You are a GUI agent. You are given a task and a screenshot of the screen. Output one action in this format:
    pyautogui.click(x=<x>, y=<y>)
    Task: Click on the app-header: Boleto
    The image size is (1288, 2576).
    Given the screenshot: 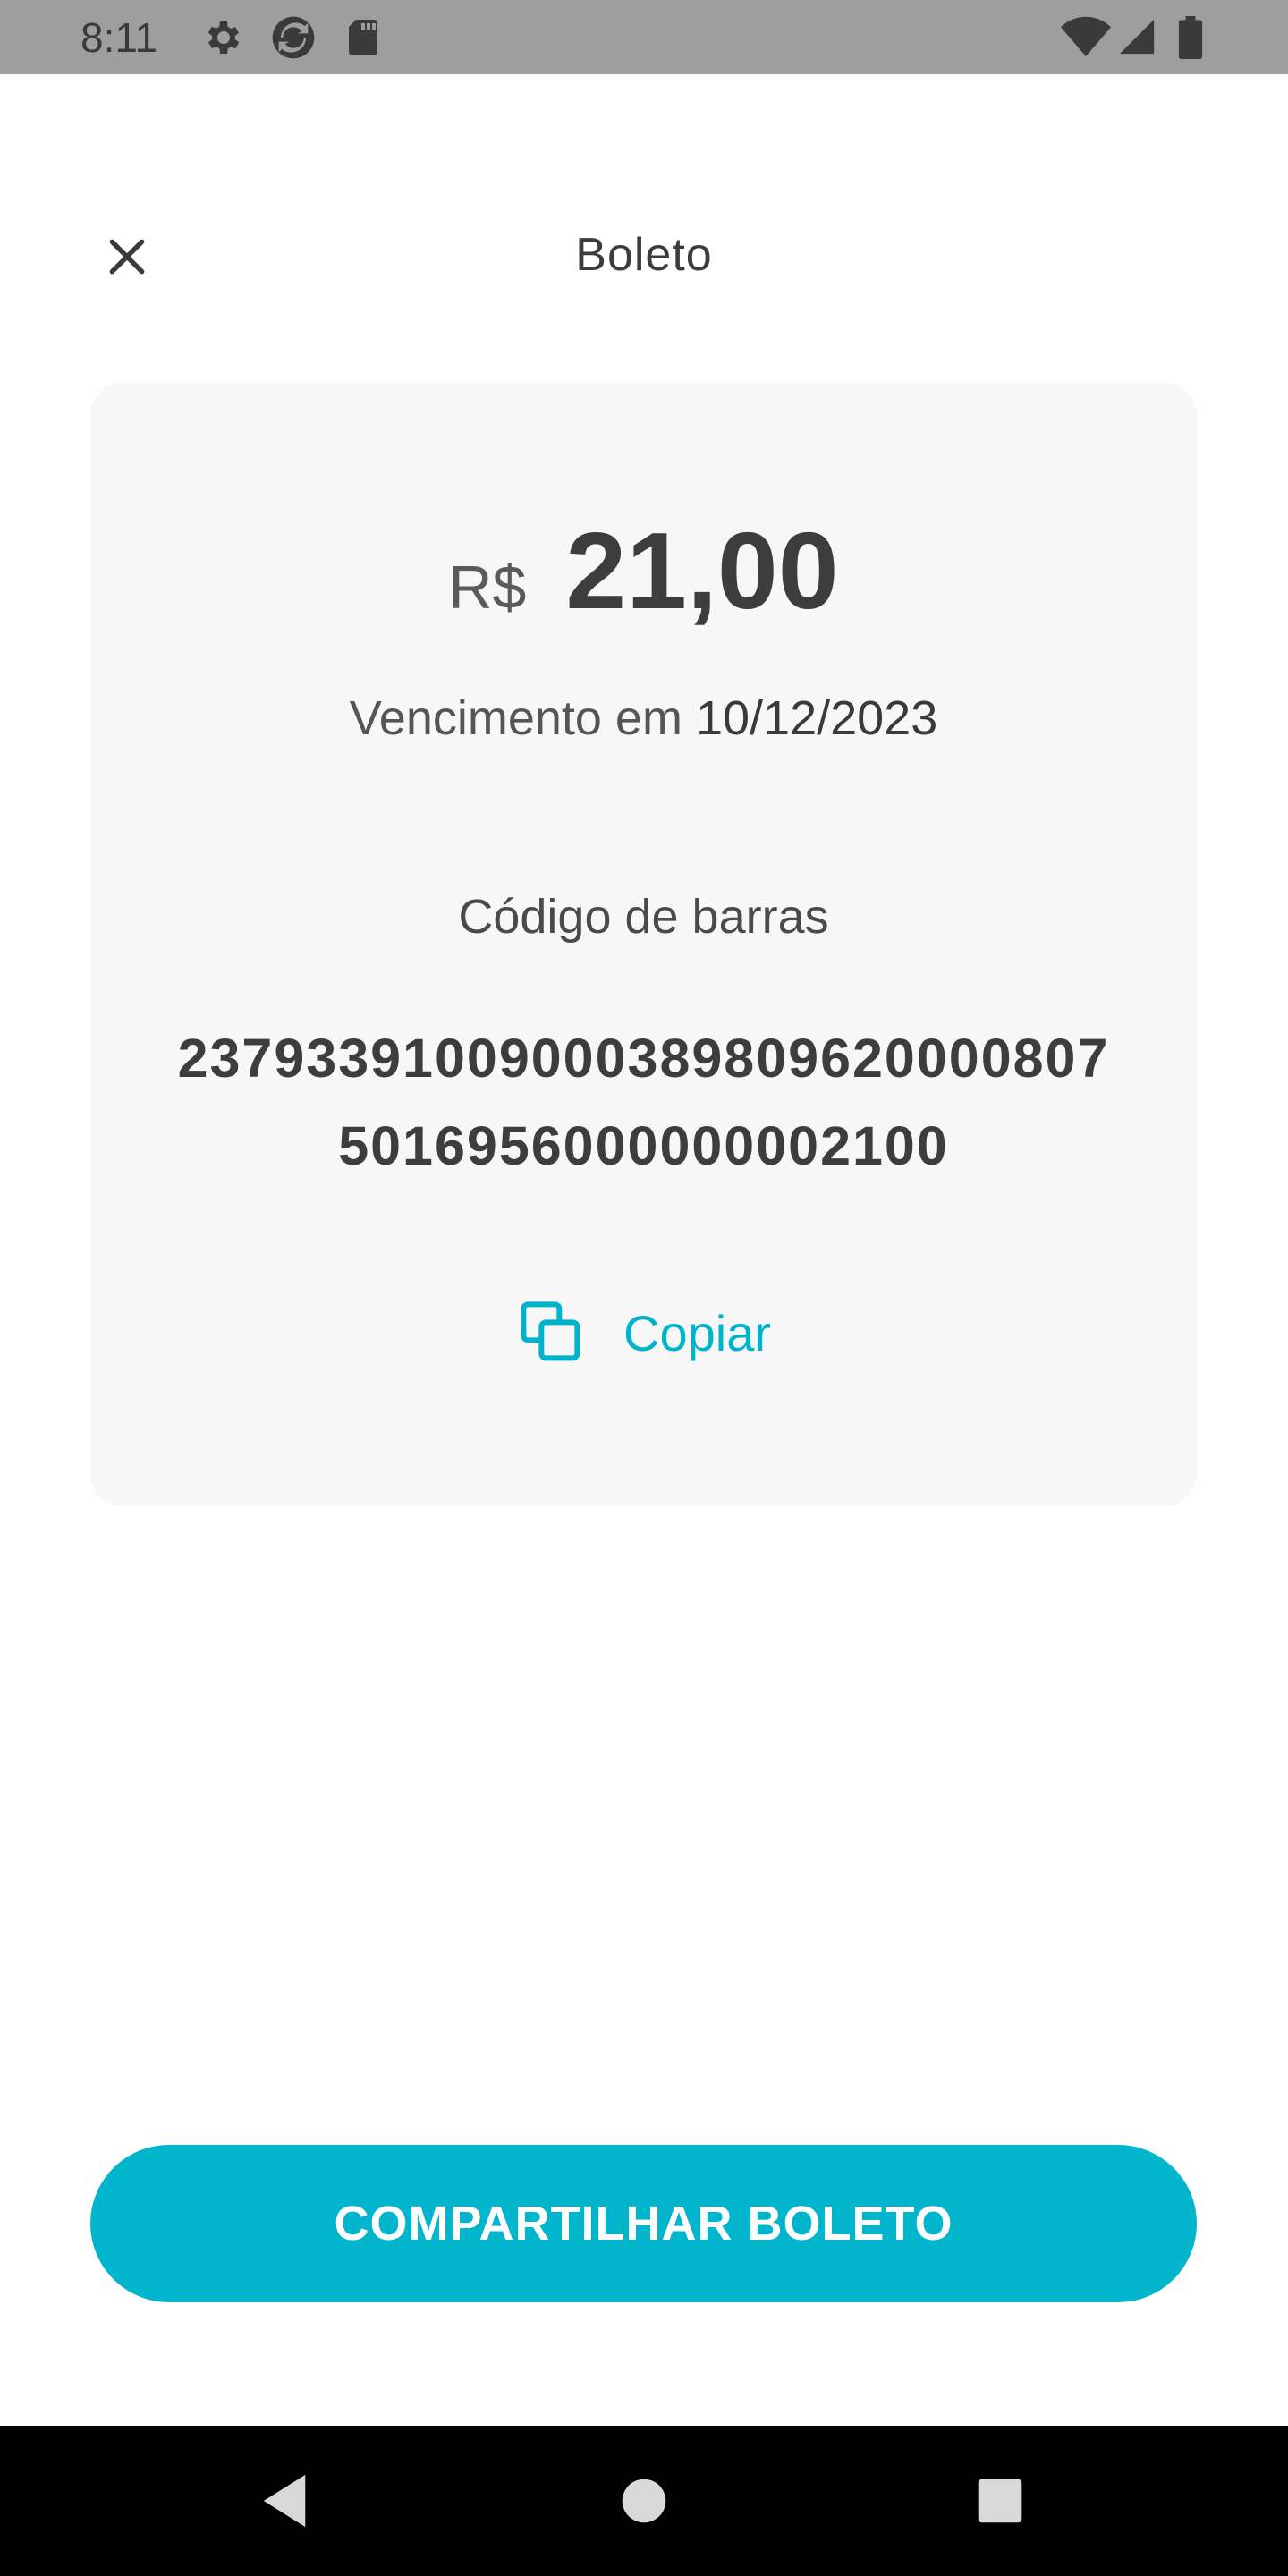 What is the action you would take?
    pyautogui.click(x=644, y=255)
    